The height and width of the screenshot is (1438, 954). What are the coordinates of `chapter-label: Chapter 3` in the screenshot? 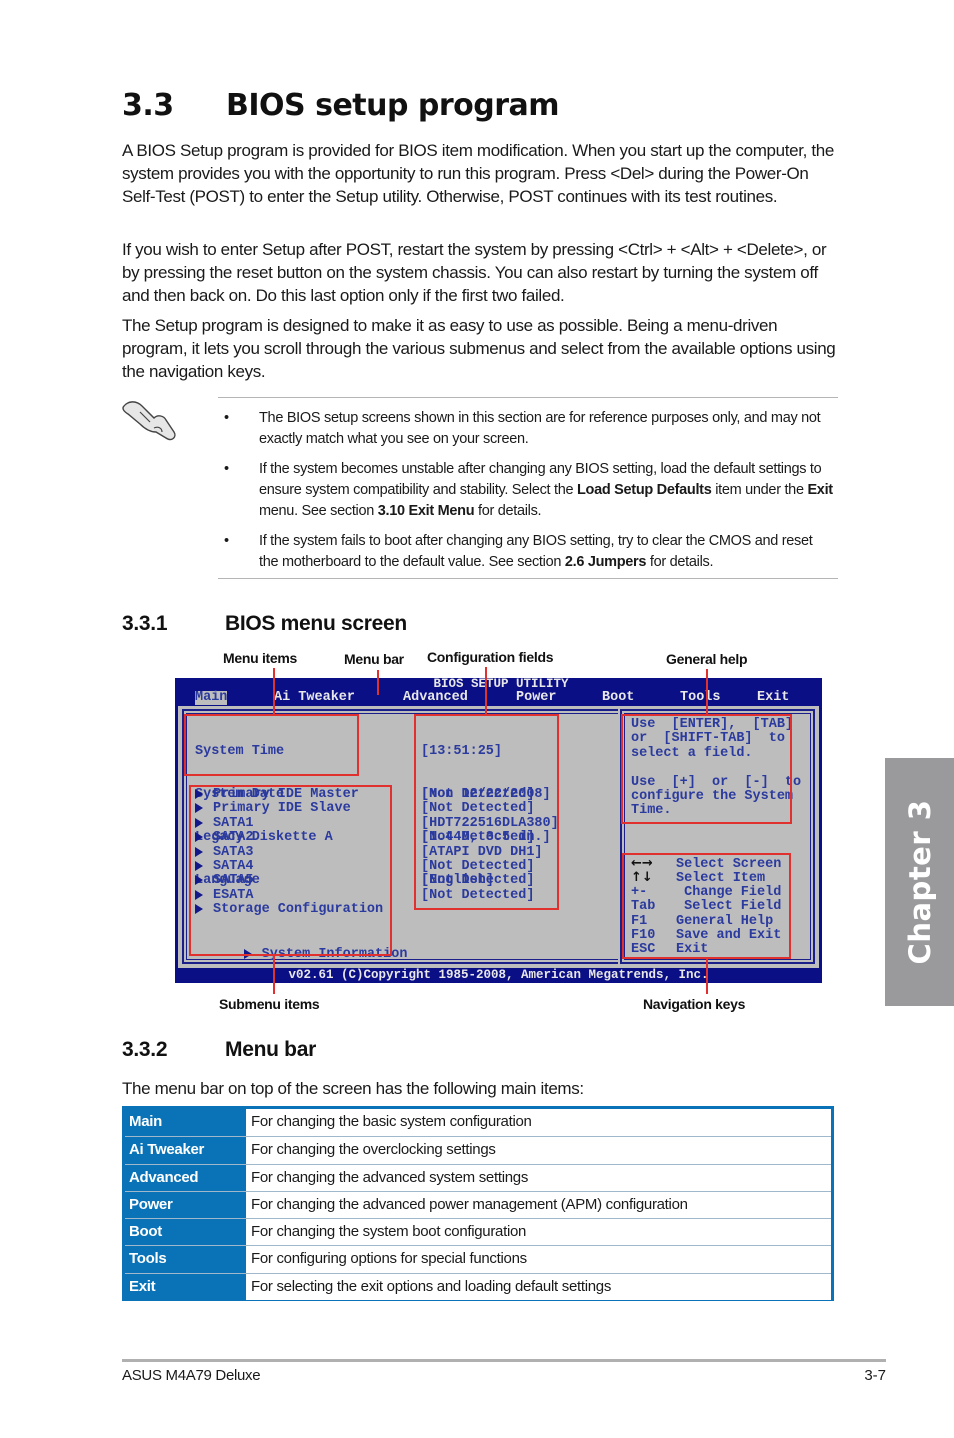 It's located at (919, 882).